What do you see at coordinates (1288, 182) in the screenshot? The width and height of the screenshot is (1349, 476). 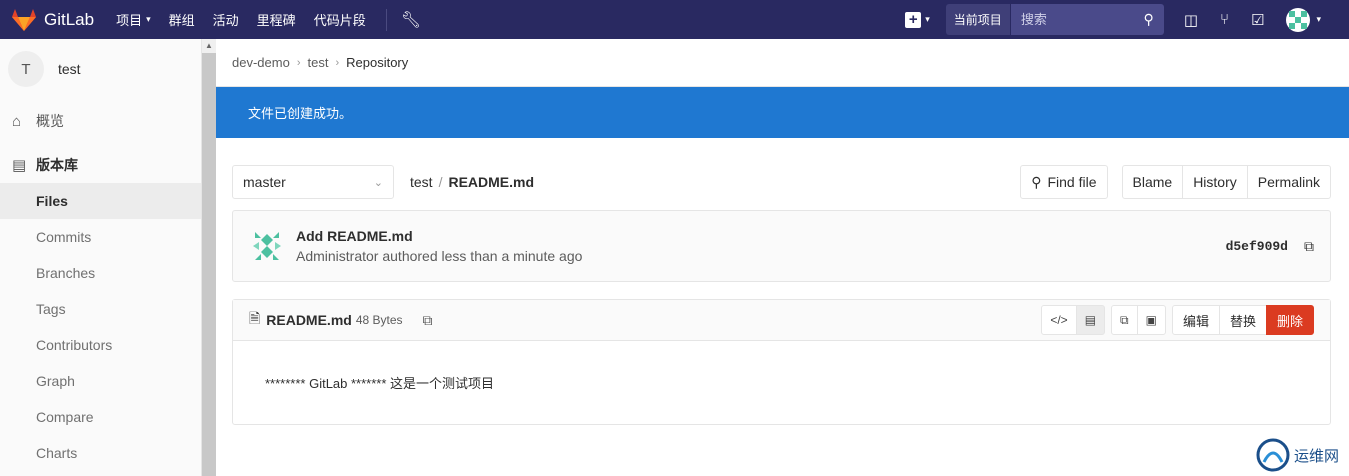 I see `permalink-button: Permalink` at bounding box center [1288, 182].